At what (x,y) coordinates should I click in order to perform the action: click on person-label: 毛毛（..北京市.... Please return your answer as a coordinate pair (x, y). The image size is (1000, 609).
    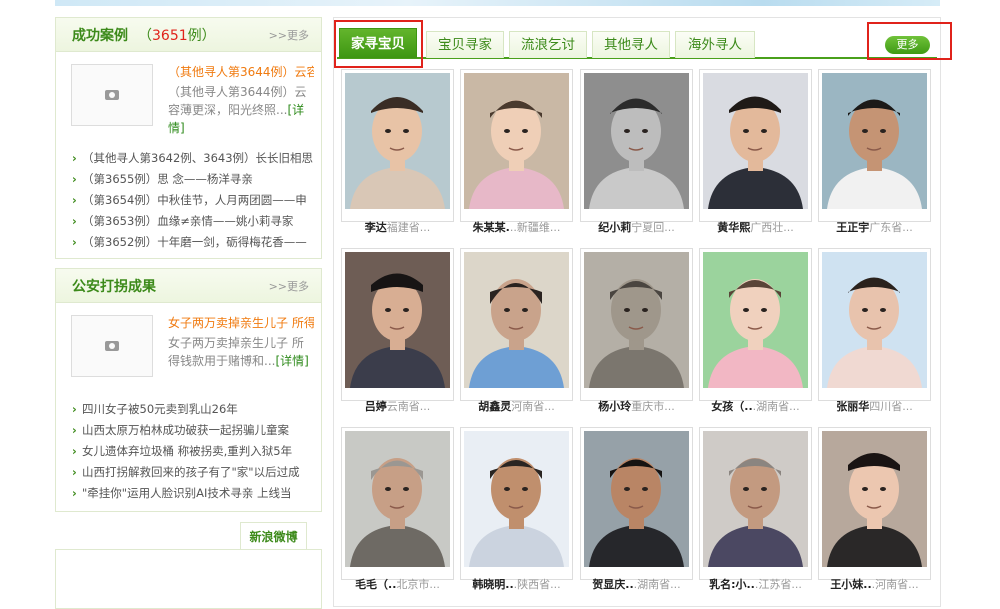
    Looking at the image, I should click on (397, 584).